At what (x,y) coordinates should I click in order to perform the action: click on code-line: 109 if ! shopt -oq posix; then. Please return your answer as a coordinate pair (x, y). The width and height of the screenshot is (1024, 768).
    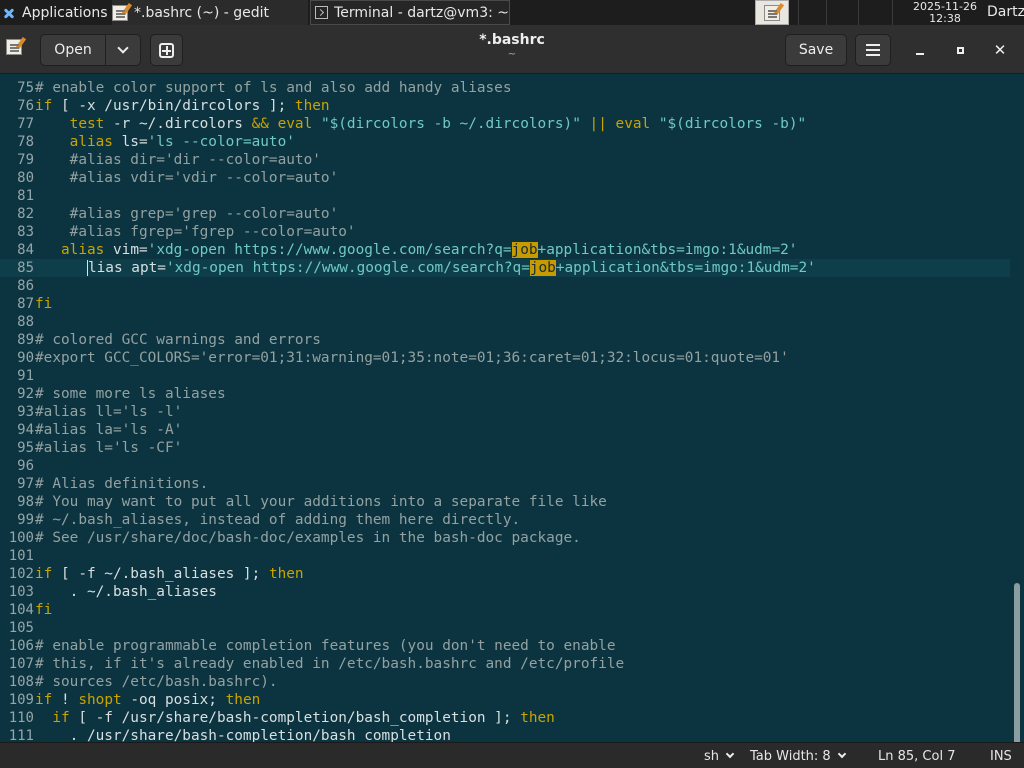
    Looking at the image, I should click on (505, 700).